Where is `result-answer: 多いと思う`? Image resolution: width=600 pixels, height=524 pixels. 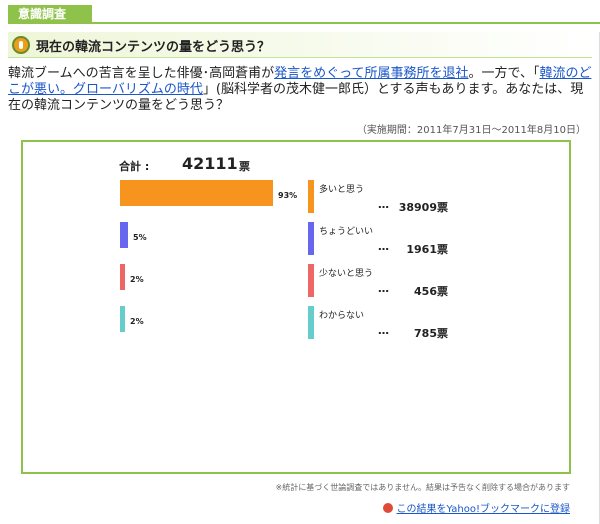
result-answer: 多いと思う is located at coordinates (342, 190).